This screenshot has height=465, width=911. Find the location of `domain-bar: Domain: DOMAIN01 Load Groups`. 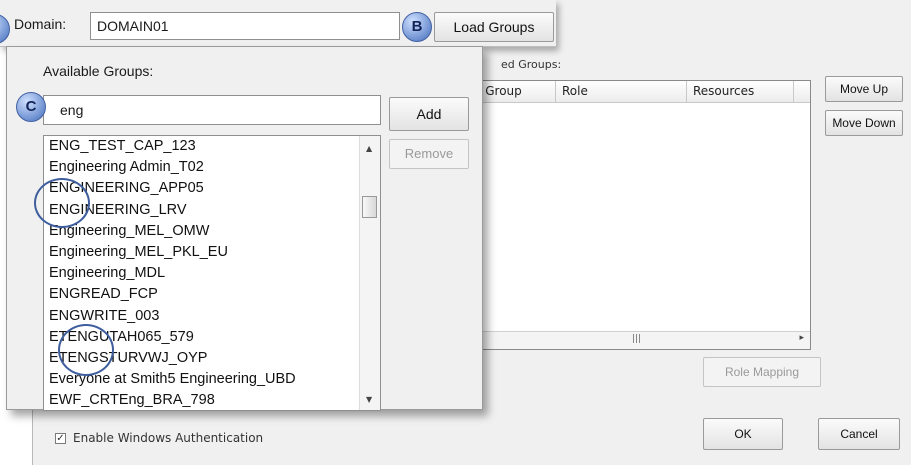

domain-bar: Domain: DOMAIN01 Load Groups is located at coordinates (278, 23).